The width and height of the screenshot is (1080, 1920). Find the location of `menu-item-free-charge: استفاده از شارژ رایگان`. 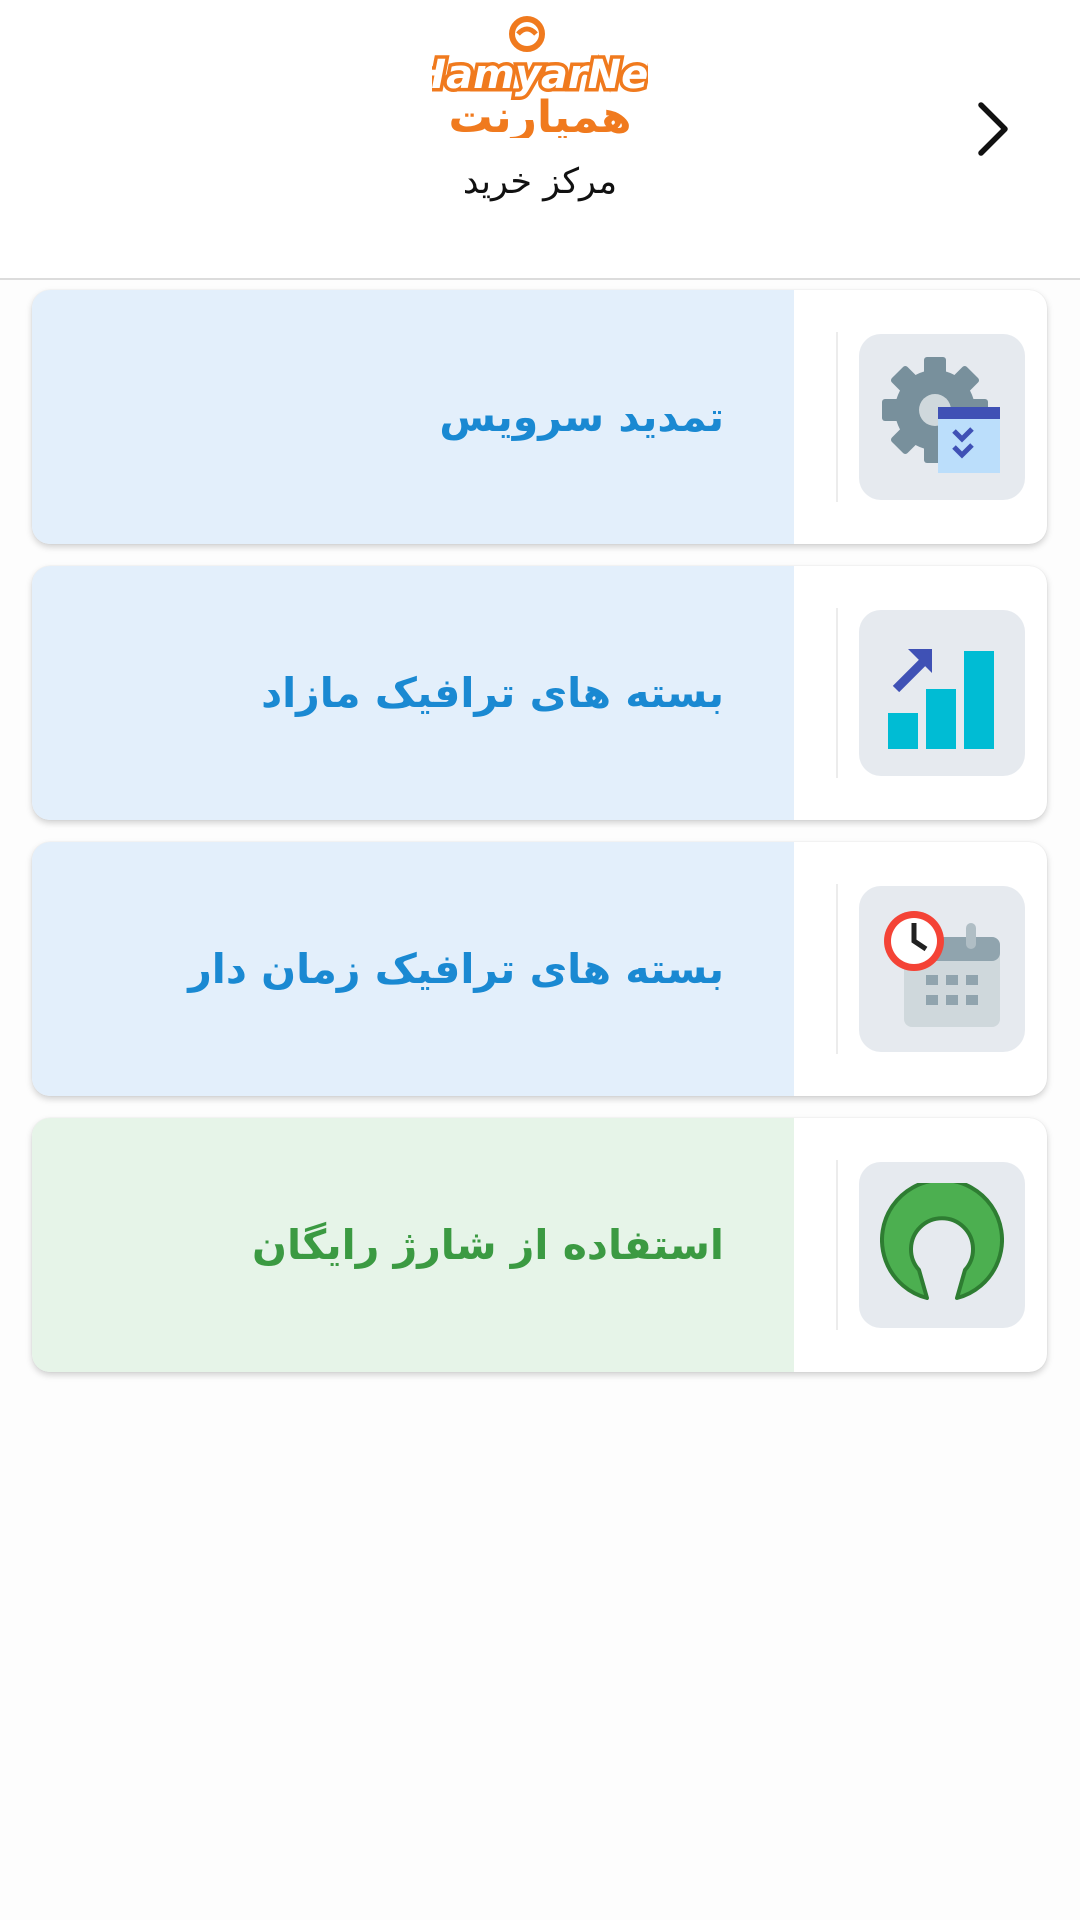

menu-item-free-charge: استفاده از شارژ رایگان is located at coordinates (539, 1245).